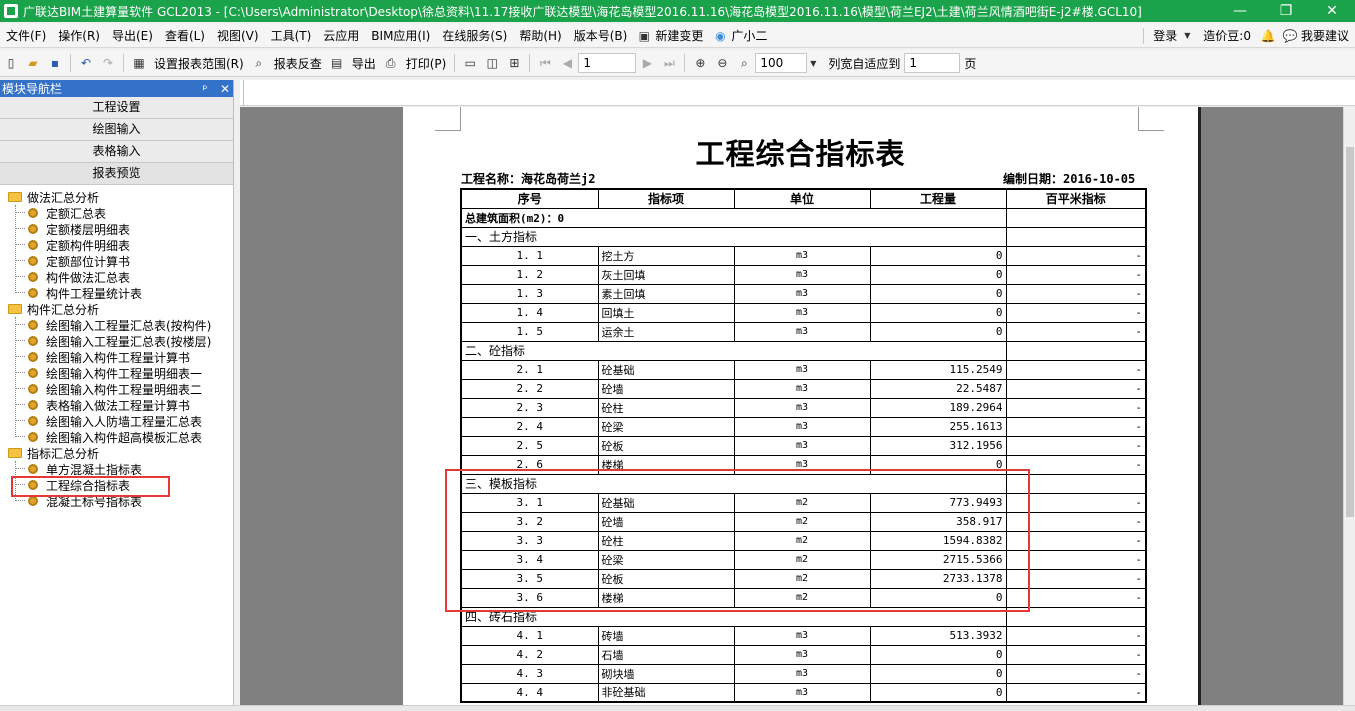  What do you see at coordinates (1240, 11) in the screenshot?
I see `minimize-button: —` at bounding box center [1240, 11].